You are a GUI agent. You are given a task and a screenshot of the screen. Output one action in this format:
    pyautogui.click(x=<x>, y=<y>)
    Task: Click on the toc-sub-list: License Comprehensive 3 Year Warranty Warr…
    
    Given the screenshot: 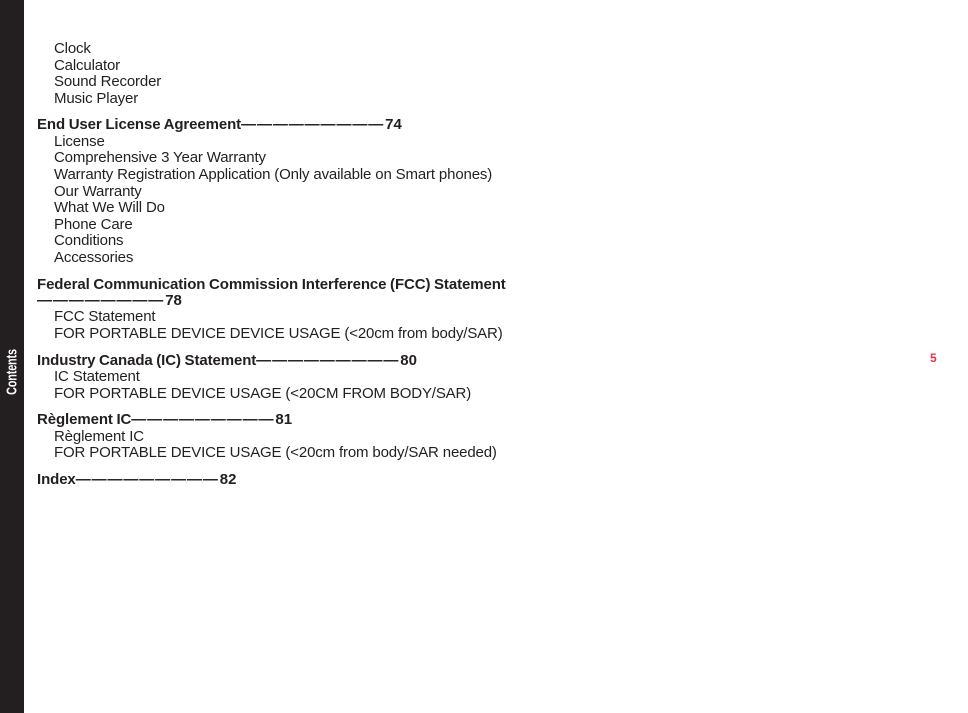 What is the action you would take?
    pyautogui.click(x=272, y=200)
    